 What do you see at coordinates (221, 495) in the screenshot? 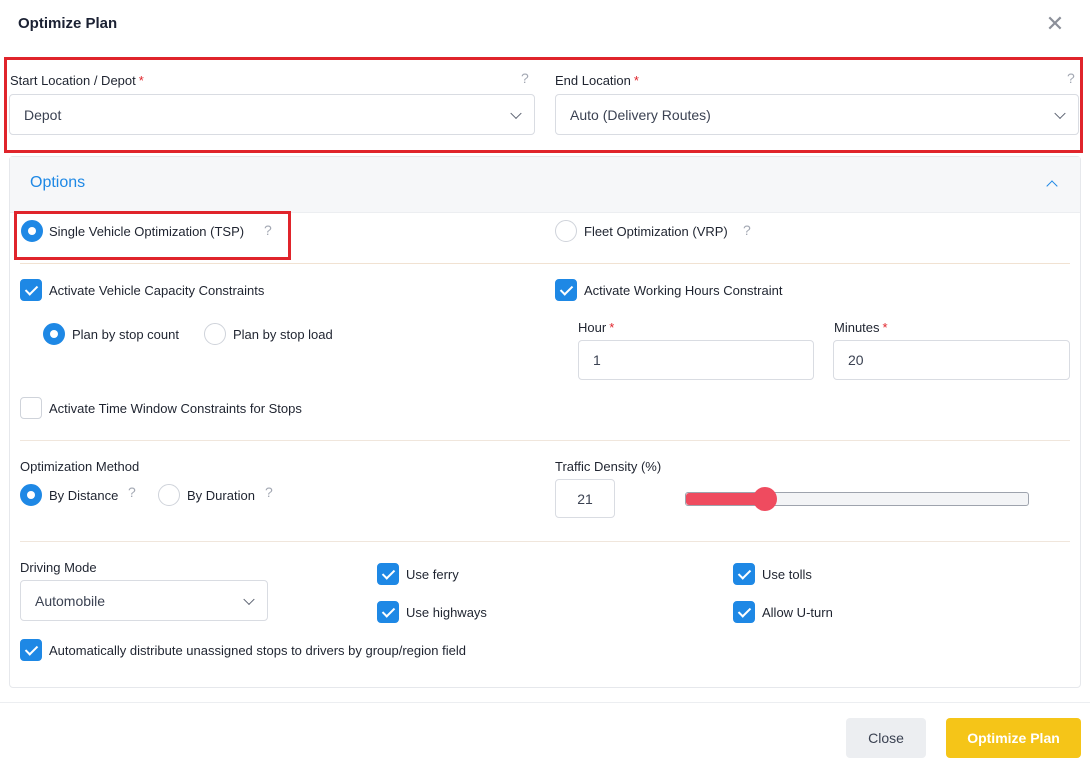
I see `by-duration-label: By Duration` at bounding box center [221, 495].